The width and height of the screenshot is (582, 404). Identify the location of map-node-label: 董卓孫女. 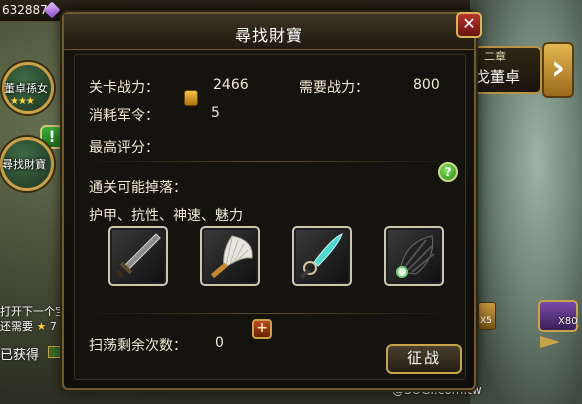
(26, 88).